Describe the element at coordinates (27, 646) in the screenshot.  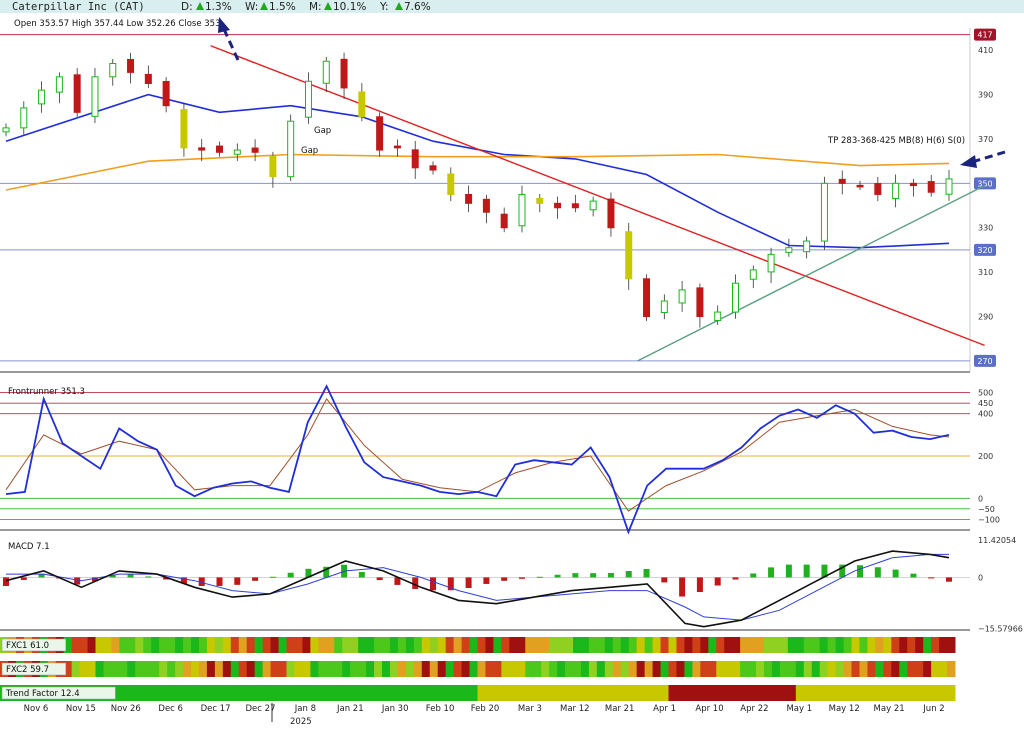
I see `strip-label-0: FXC1 61.0` at that location.